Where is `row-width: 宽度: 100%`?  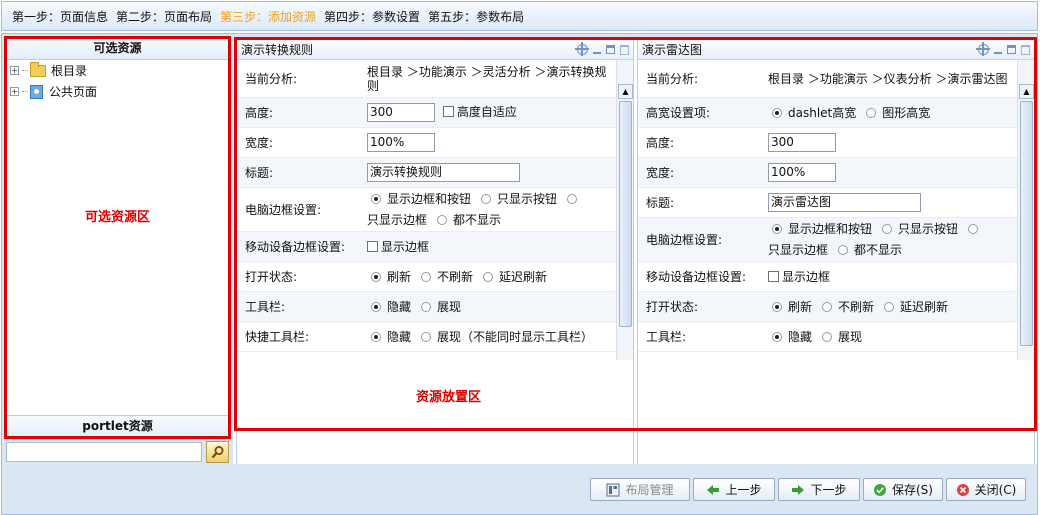
row-width: 宽度: 100% is located at coordinates (426, 143).